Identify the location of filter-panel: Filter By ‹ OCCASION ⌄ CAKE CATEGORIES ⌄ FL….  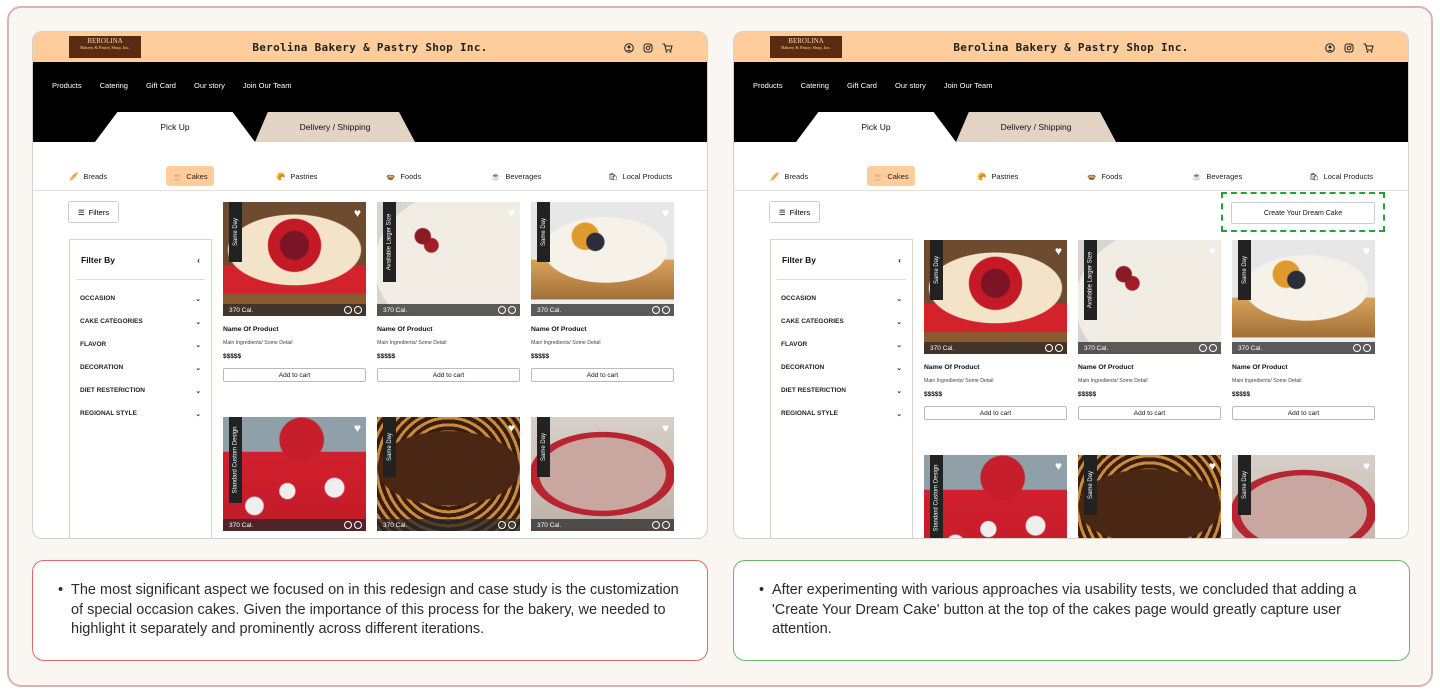
(140, 388).